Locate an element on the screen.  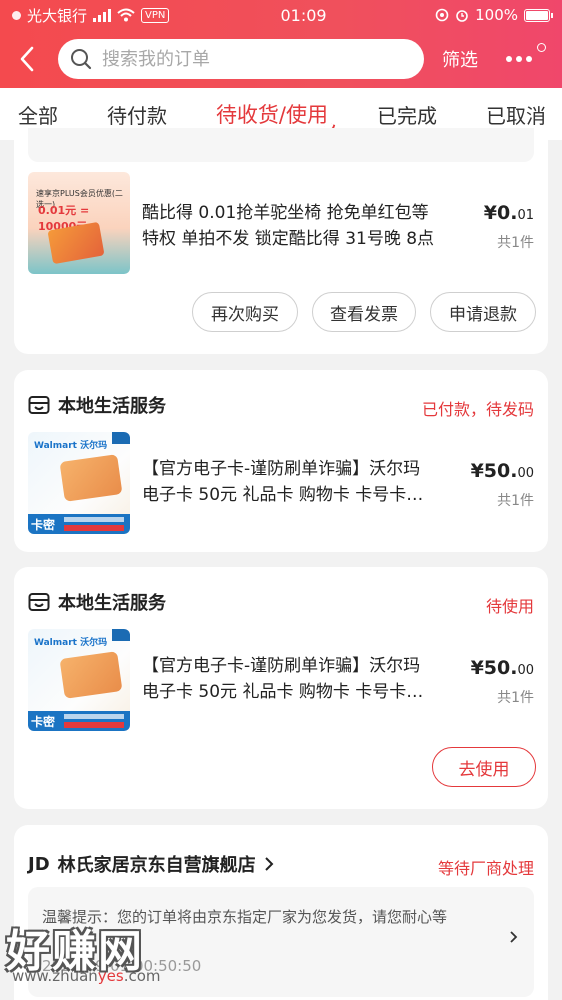
chevron-left-icon is located at coordinates (27, 59).